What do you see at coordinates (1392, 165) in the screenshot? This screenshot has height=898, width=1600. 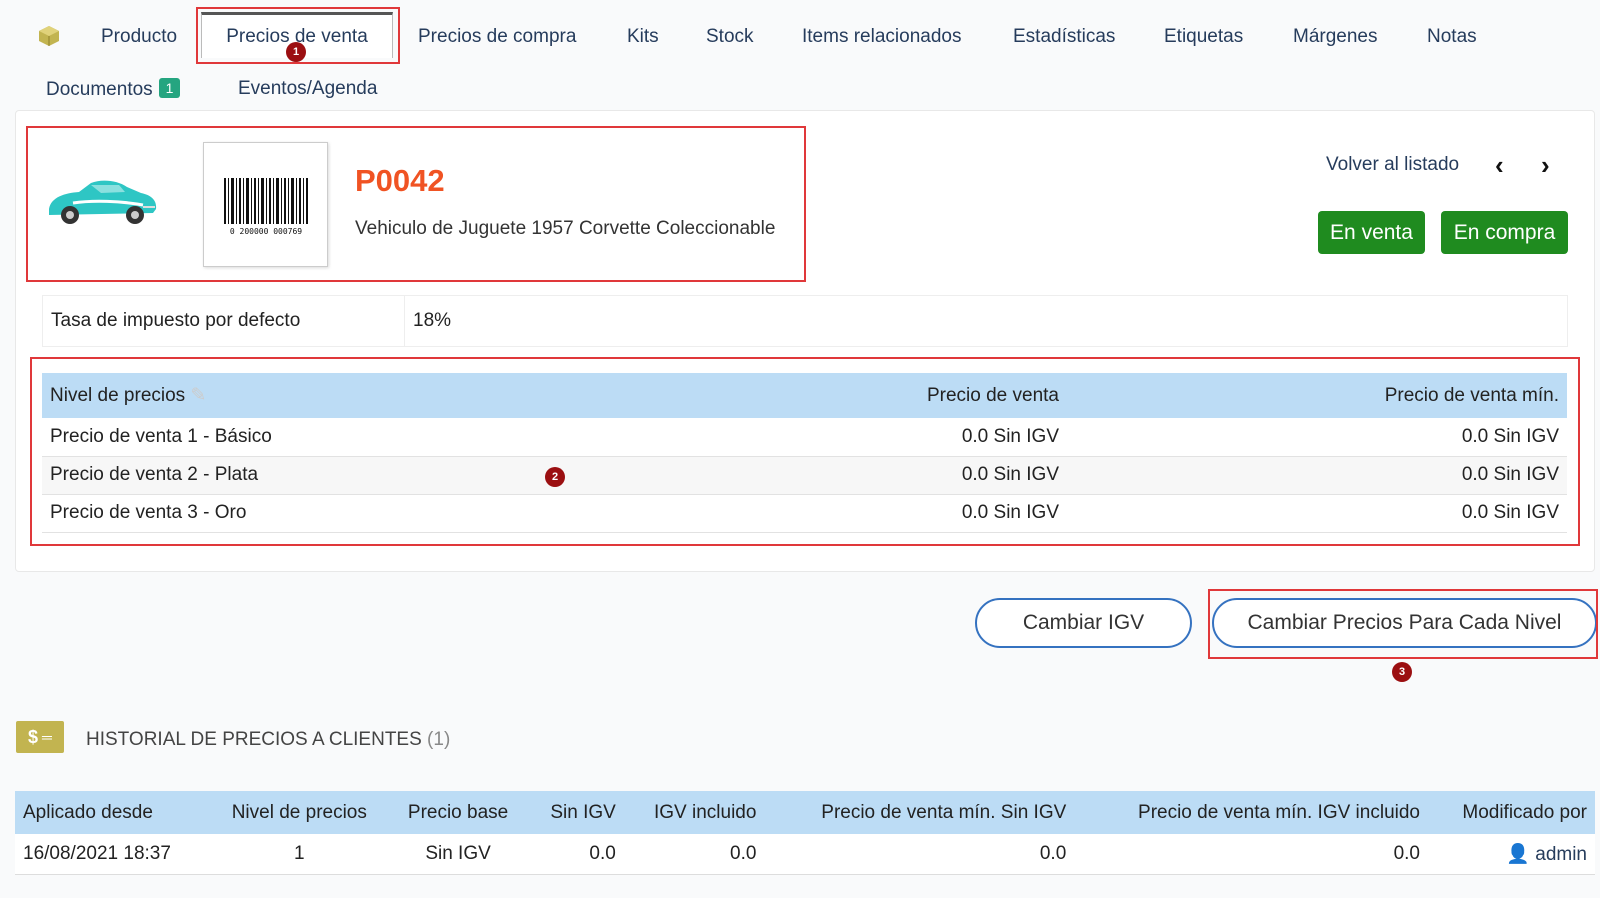 I see `back-to-list-link: Volver al listado` at bounding box center [1392, 165].